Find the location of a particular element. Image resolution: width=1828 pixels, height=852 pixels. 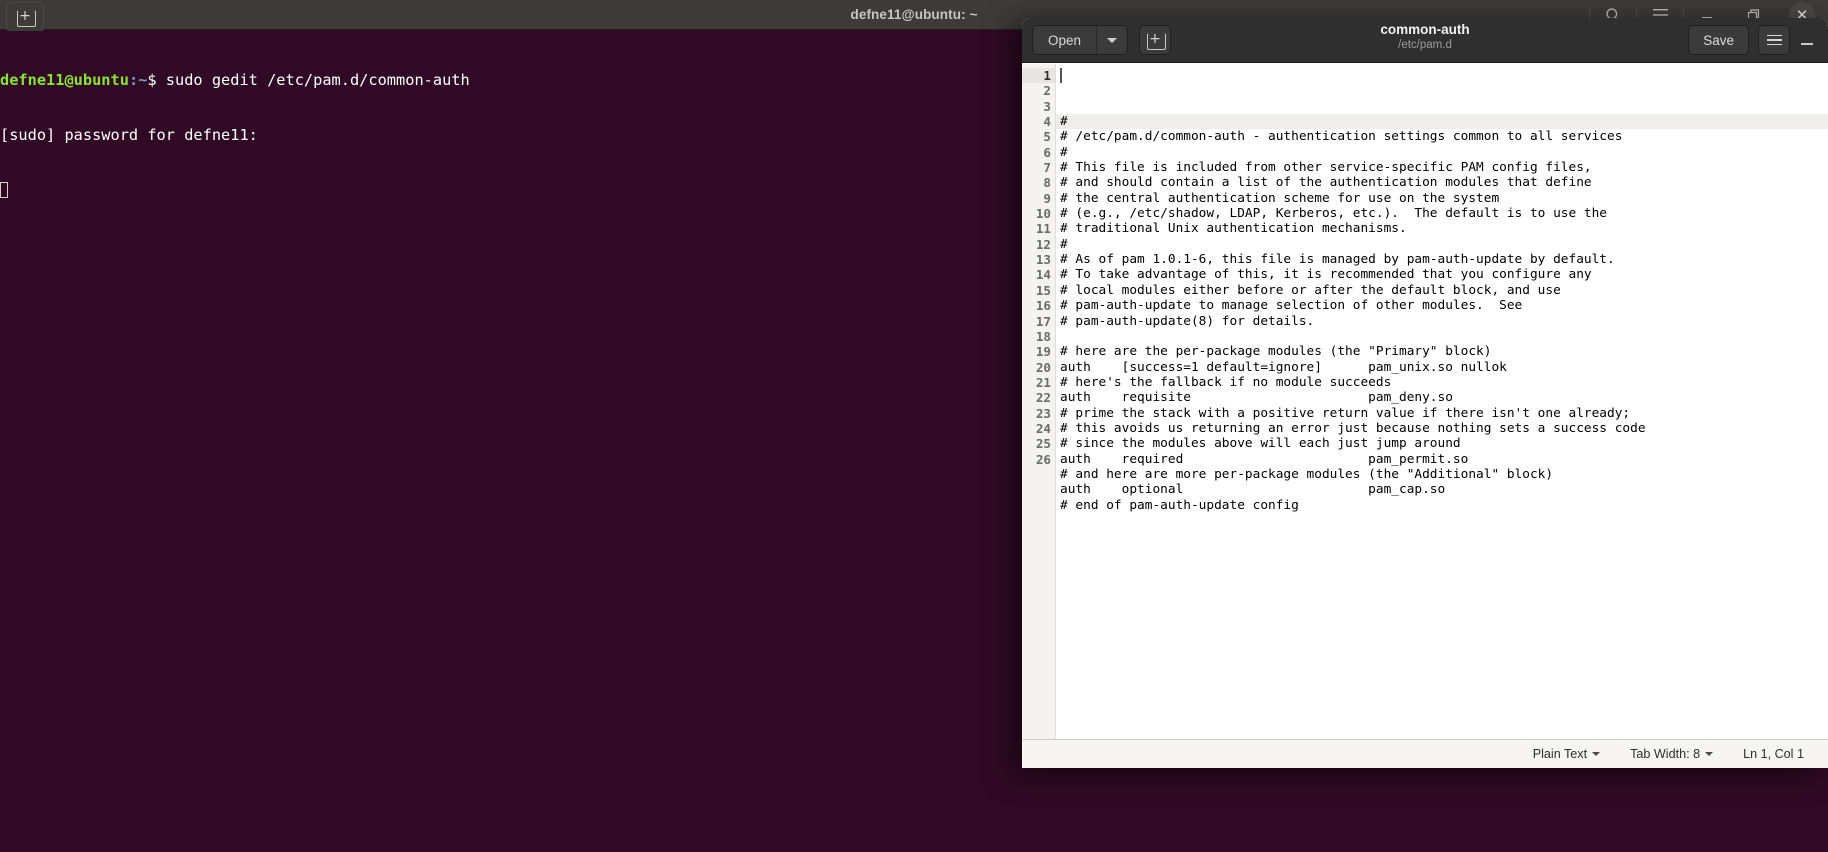

tab-width-label: Tab Width: 8 is located at coordinates (1665, 754).